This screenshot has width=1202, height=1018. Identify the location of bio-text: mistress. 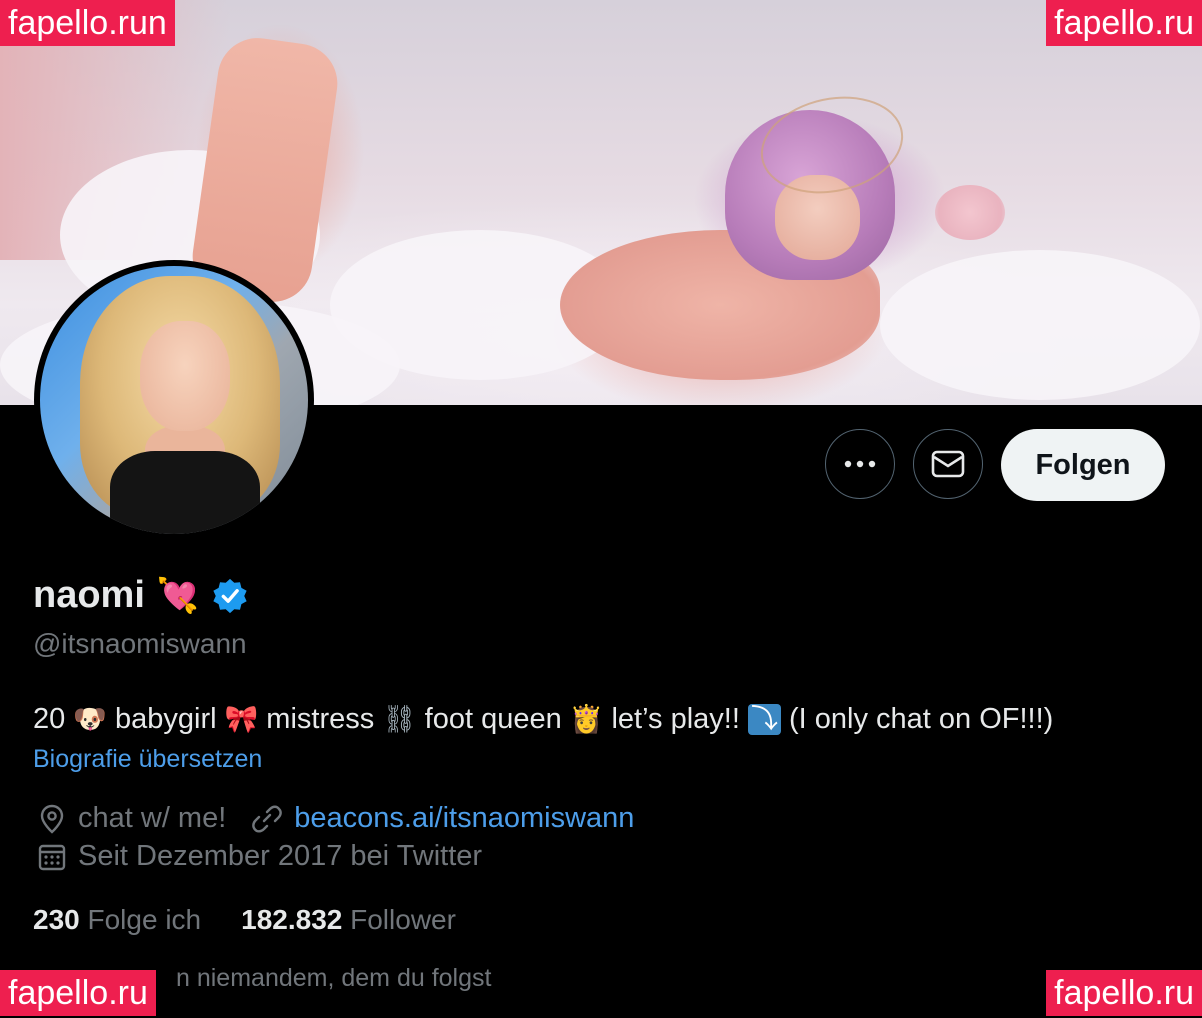
(320, 719).